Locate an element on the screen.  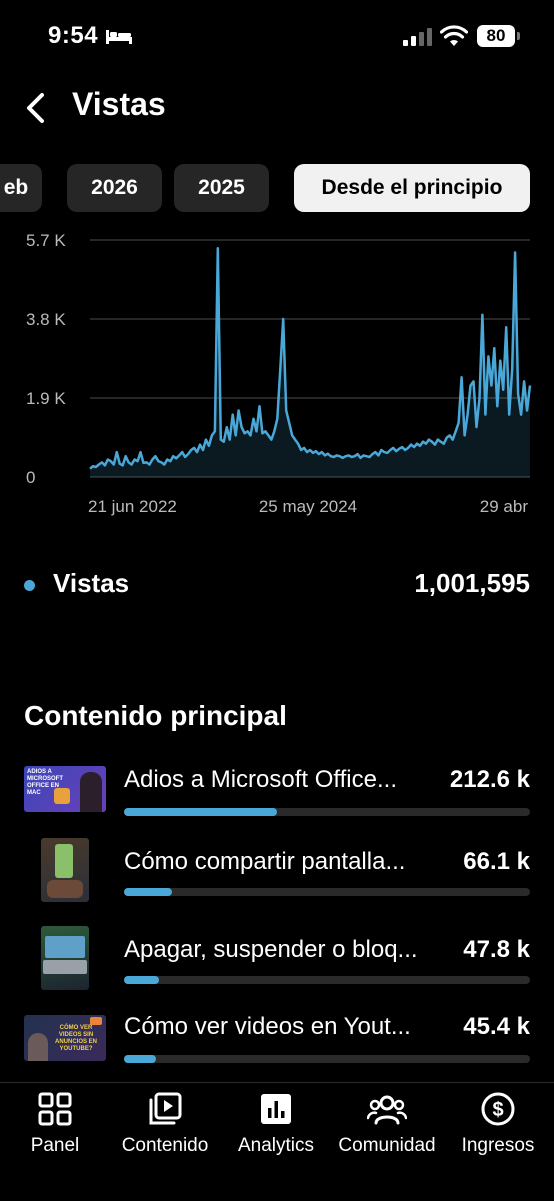
x-tick-label: 29 abr is located at coordinates (504, 506).